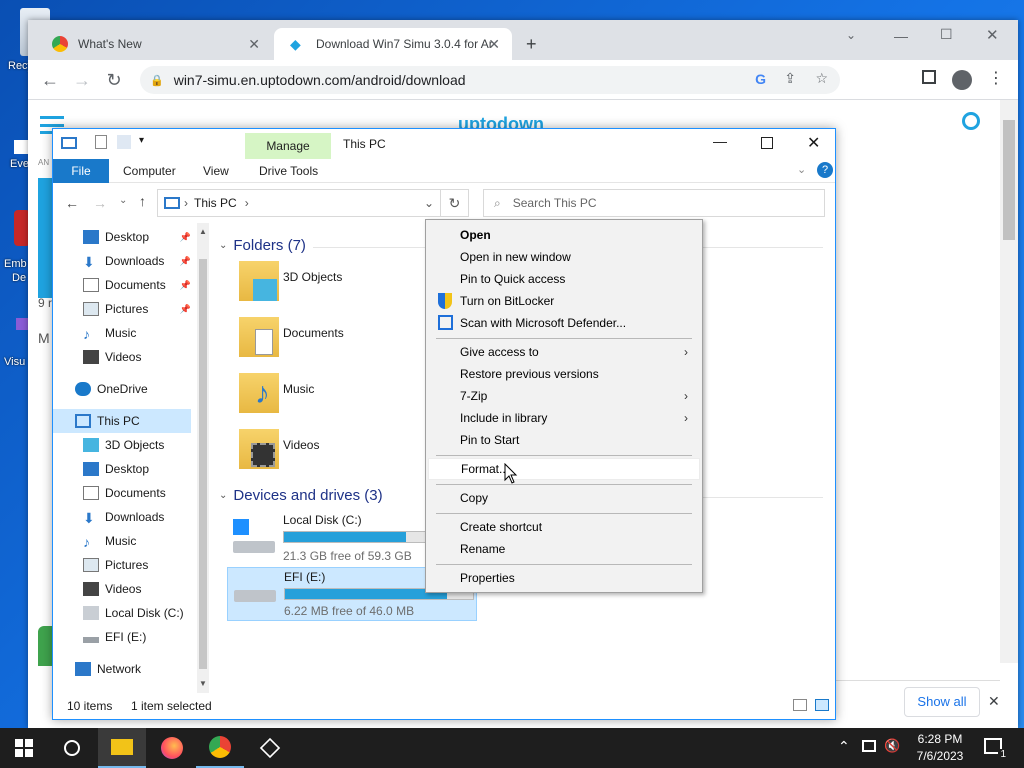  I want to click on nav-item-desktop: Desktop 📌, so click(138, 237).